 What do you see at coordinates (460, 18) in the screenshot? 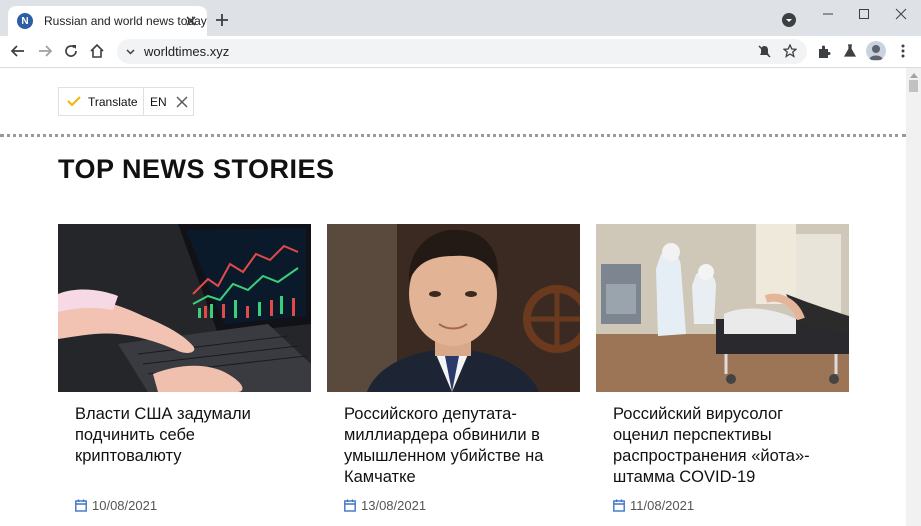
I see `tab-strip: N Russian and world news today` at bounding box center [460, 18].